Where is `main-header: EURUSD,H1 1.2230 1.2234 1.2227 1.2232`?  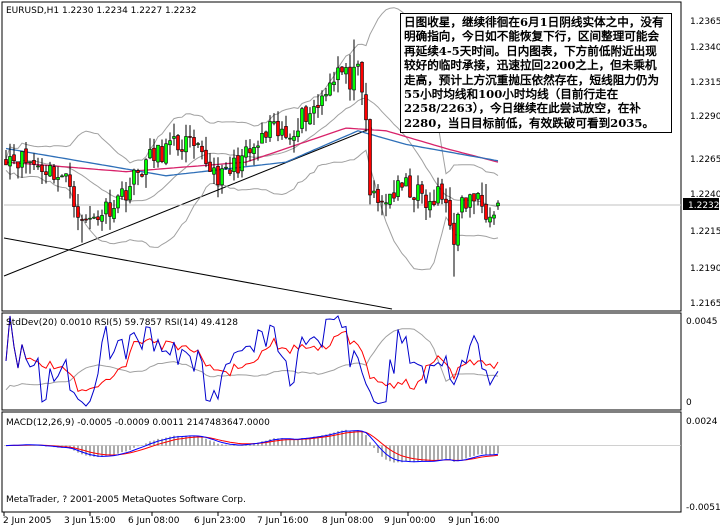 main-header: EURUSD,H1 1.2230 1.2234 1.2227 1.2232 is located at coordinates (101, 11).